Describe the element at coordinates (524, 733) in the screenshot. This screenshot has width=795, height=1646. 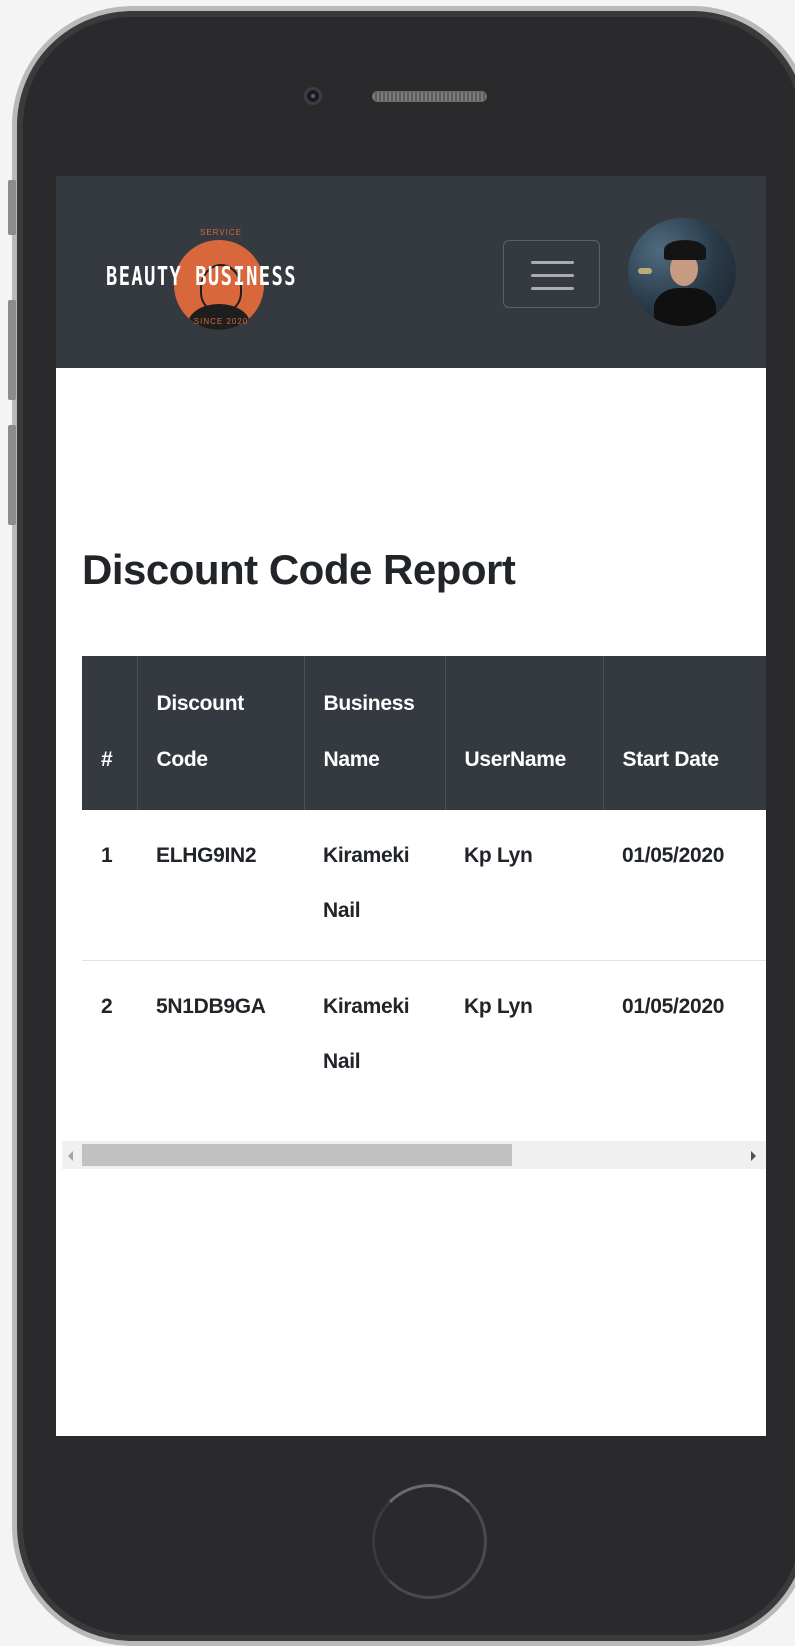
I see `column-header-username: UserName` at that location.